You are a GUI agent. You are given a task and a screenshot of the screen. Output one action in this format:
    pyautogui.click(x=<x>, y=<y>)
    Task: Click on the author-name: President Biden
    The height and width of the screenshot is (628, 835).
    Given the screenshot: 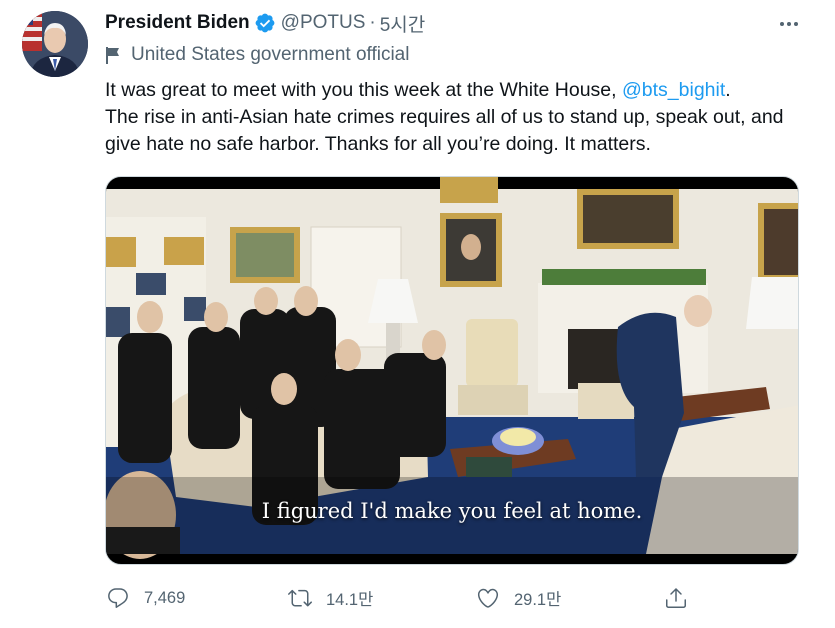 What is the action you would take?
    pyautogui.click(x=177, y=23)
    